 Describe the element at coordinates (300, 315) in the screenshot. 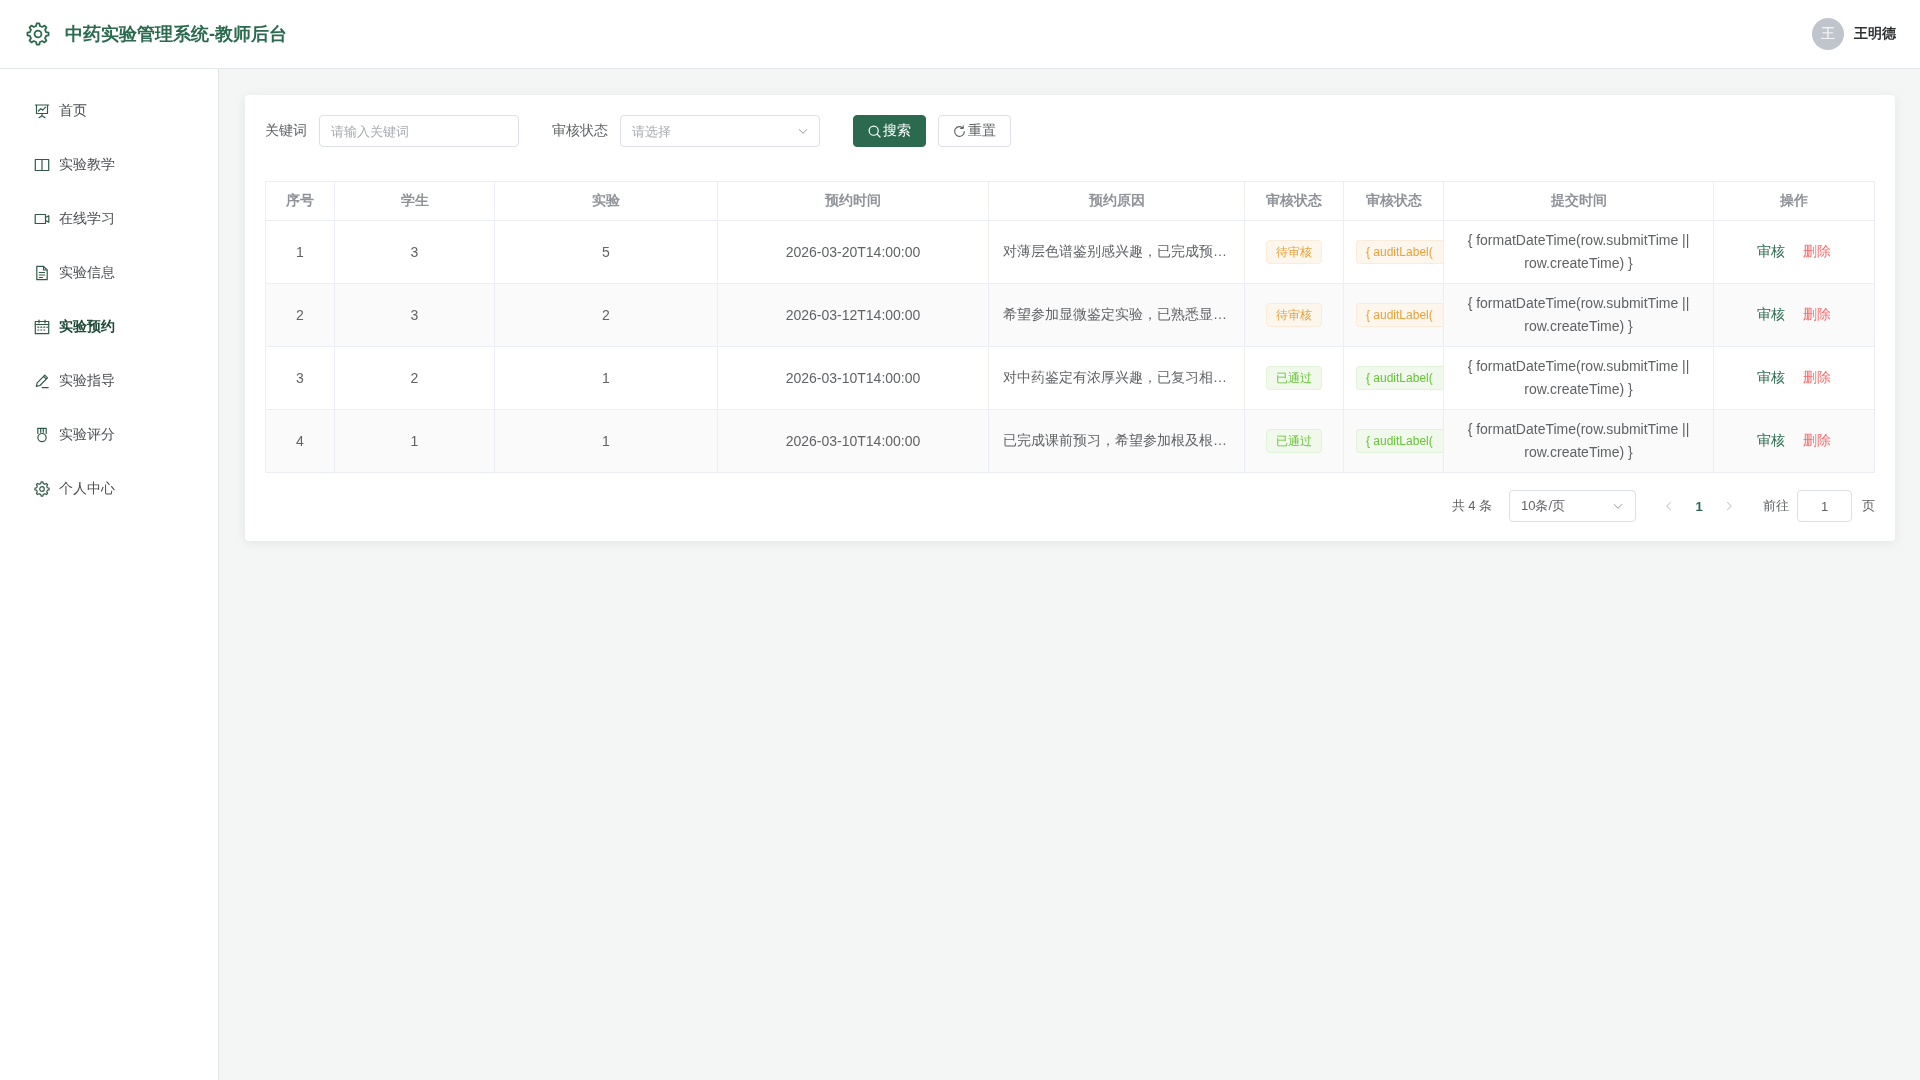

I see `row-number: 2` at that location.